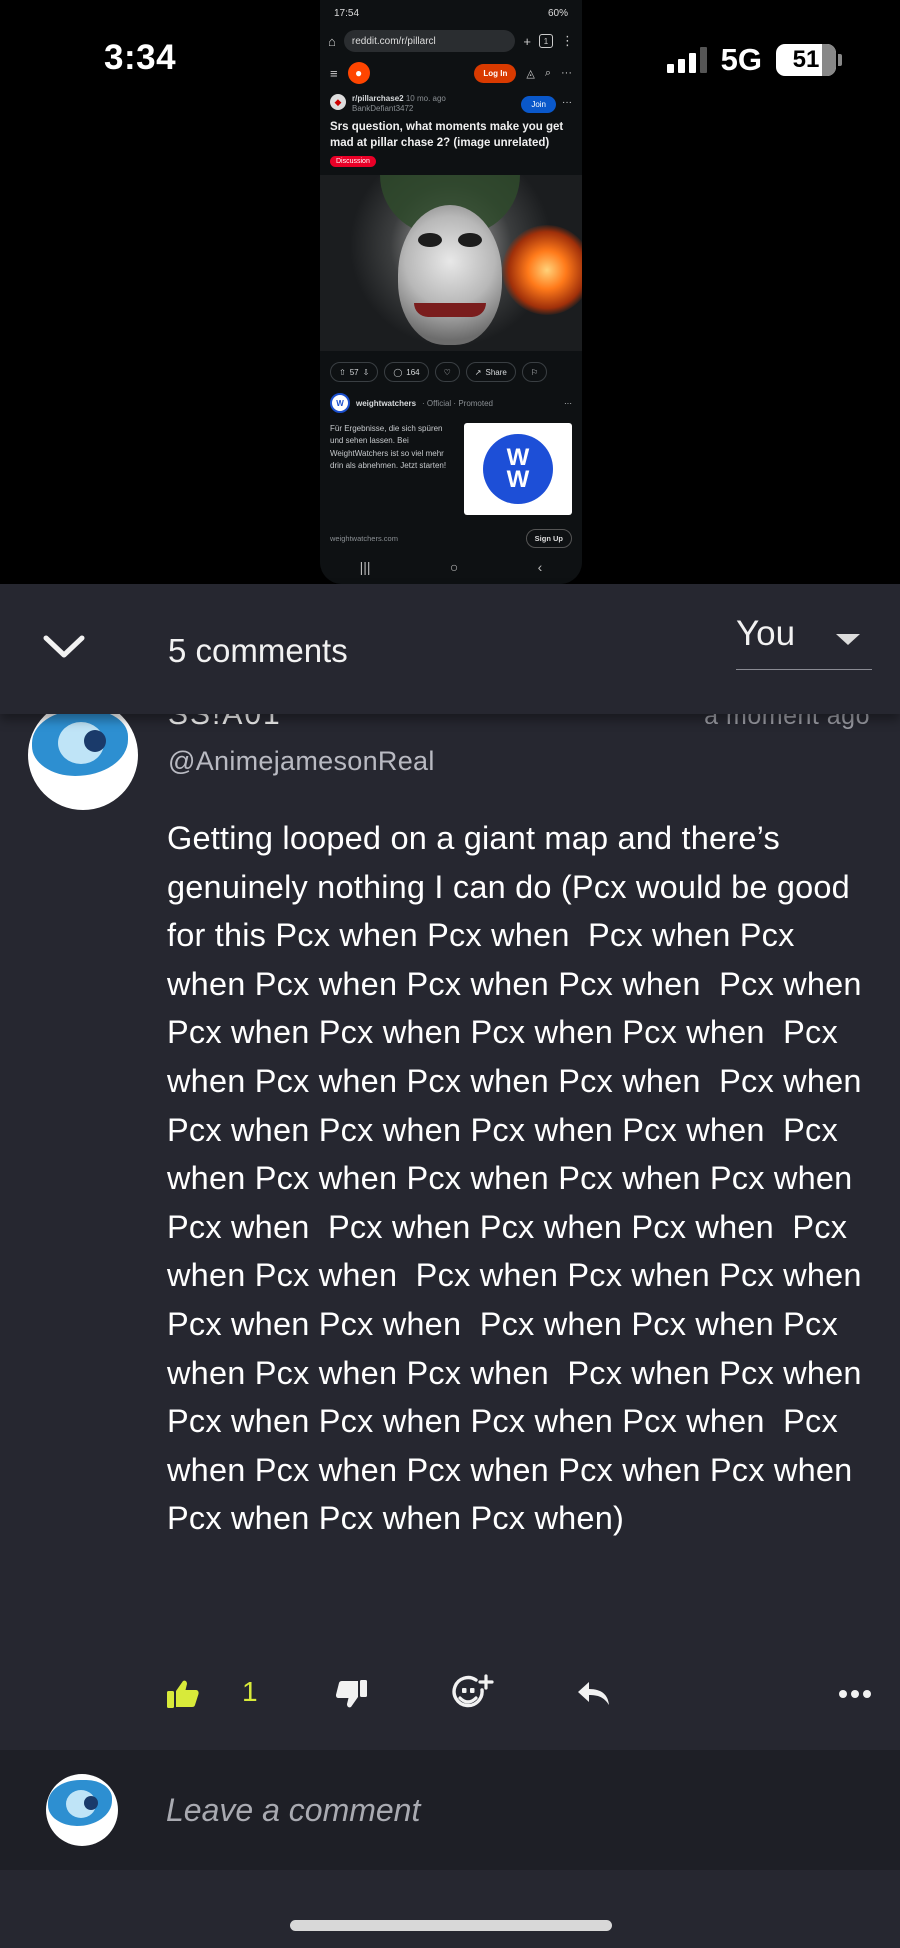  What do you see at coordinates (548, 539) in the screenshot?
I see `ad-signup-button: Sign Up` at bounding box center [548, 539].